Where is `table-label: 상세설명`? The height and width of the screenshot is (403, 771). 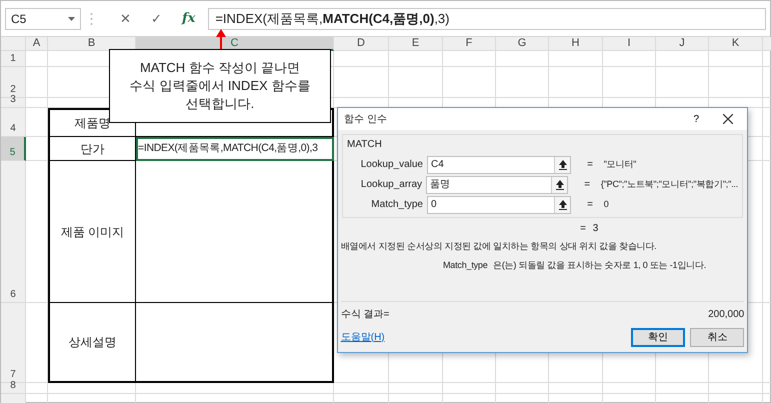
table-label: 상세설명 is located at coordinates (92, 343).